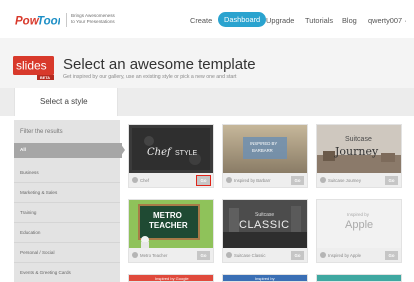  What do you see at coordinates (387, 20) in the screenshot?
I see `user-menu-dropdown: qwerty007 ·` at bounding box center [387, 20].